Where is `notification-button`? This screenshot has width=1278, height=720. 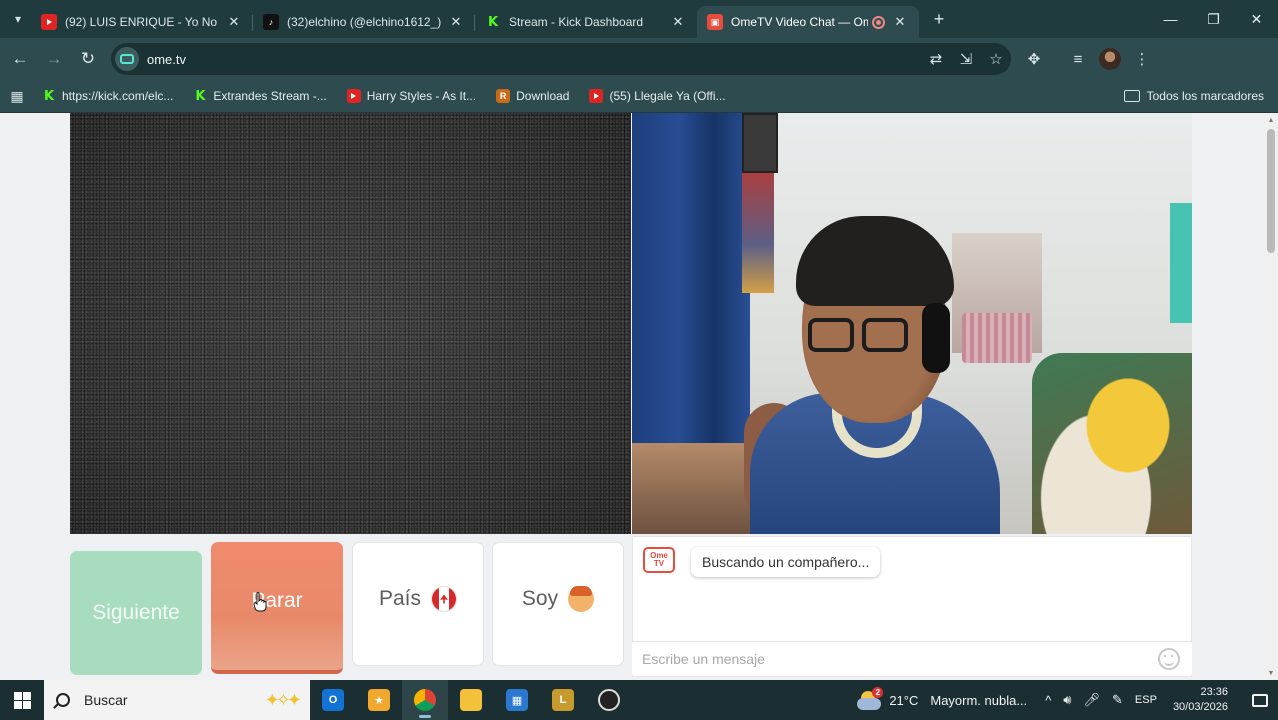 notification-button is located at coordinates (1260, 700).